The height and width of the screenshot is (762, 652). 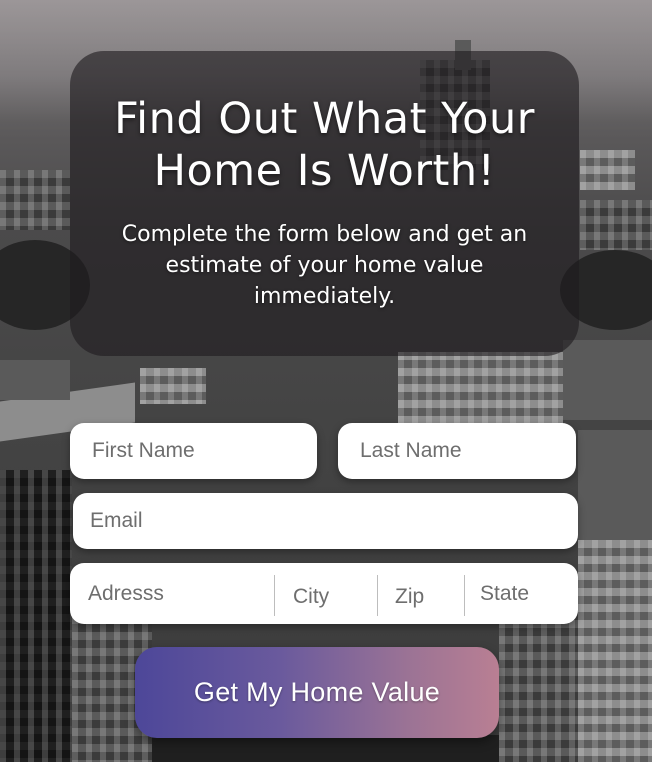 I want to click on city-input, so click(x=325, y=593).